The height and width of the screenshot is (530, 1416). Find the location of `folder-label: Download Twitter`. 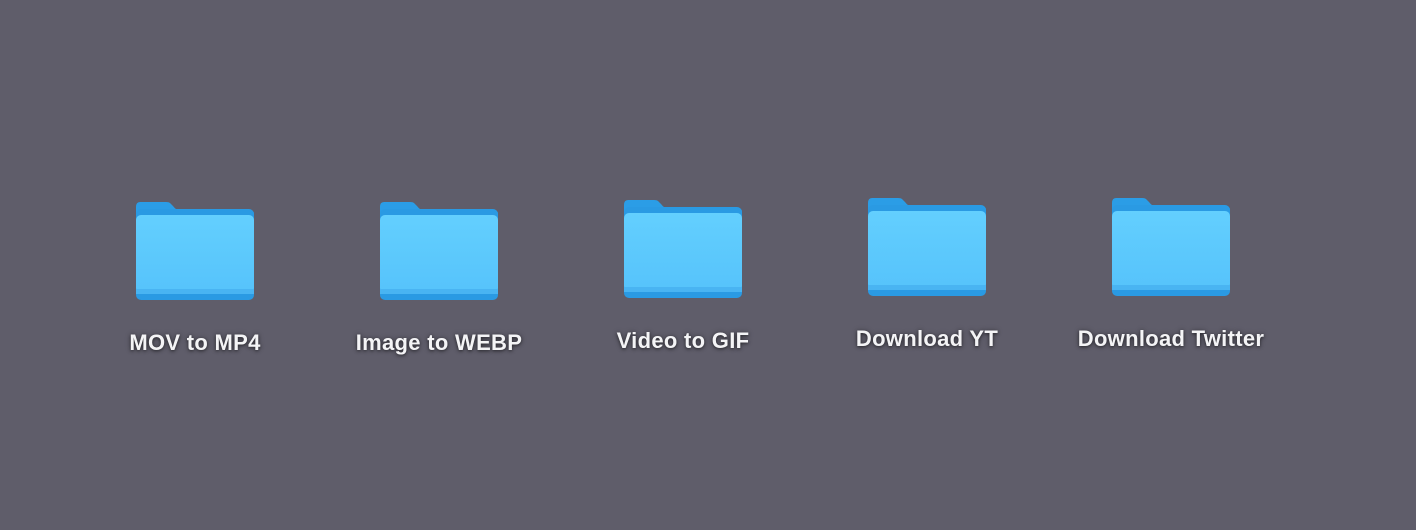

folder-label: Download Twitter is located at coordinates (1171, 338).